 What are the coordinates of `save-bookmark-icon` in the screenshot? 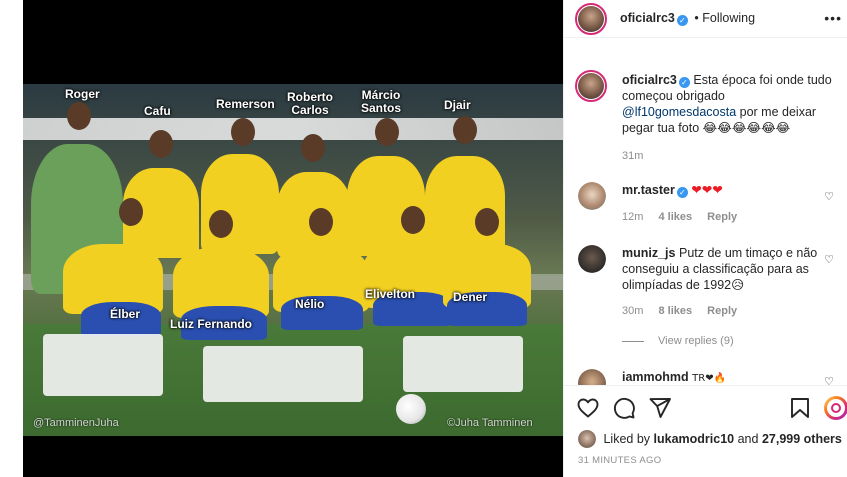 It's located at (800, 408).